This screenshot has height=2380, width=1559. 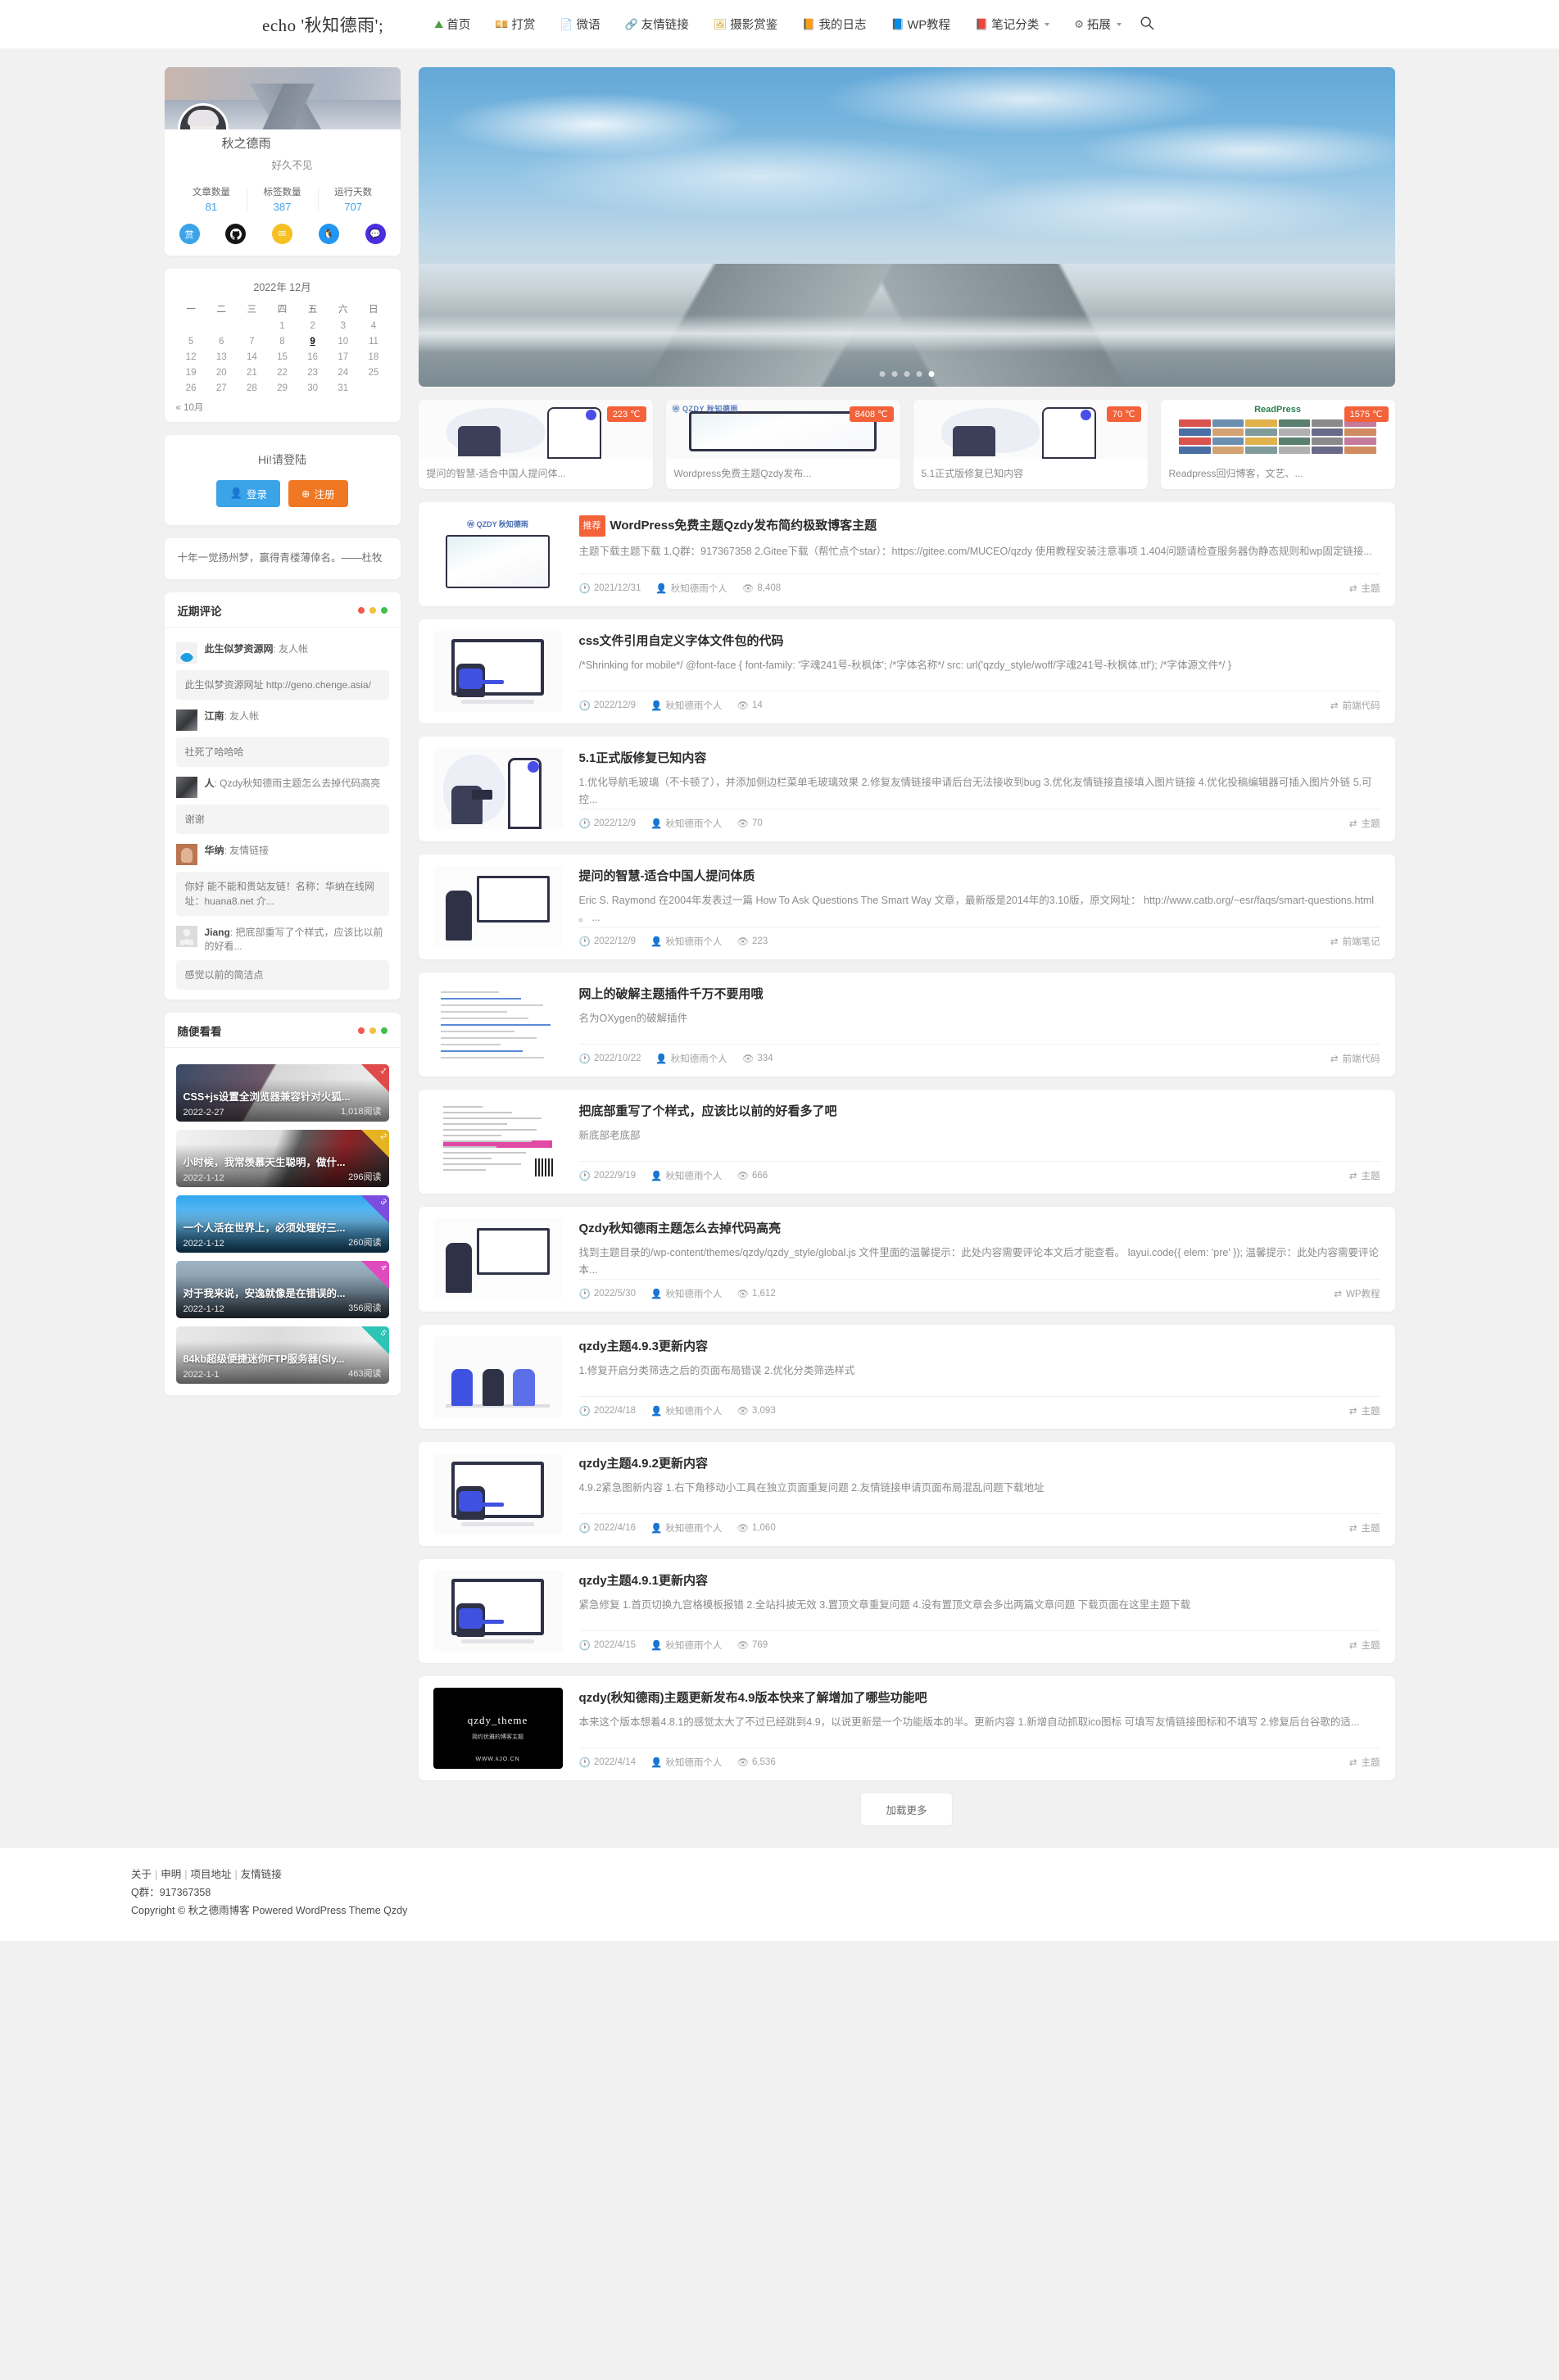 I want to click on calendar-day-10: 10, so click(x=343, y=341).